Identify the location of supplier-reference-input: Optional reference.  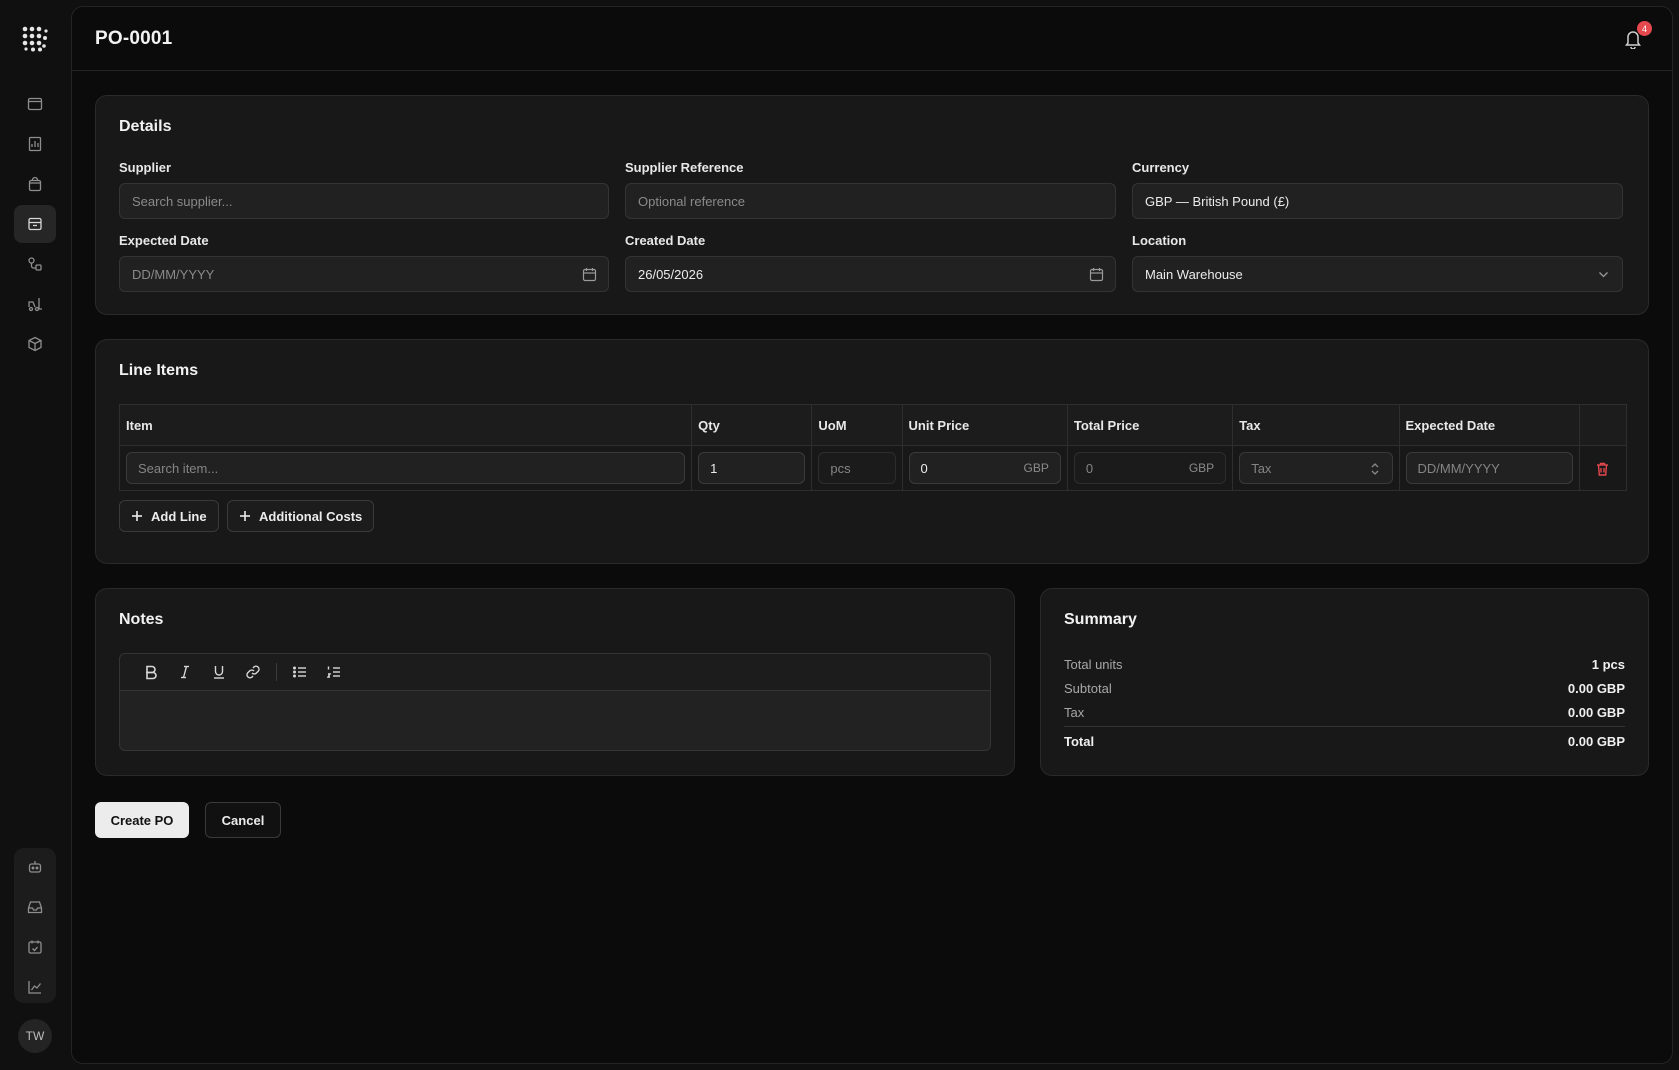
(870, 201).